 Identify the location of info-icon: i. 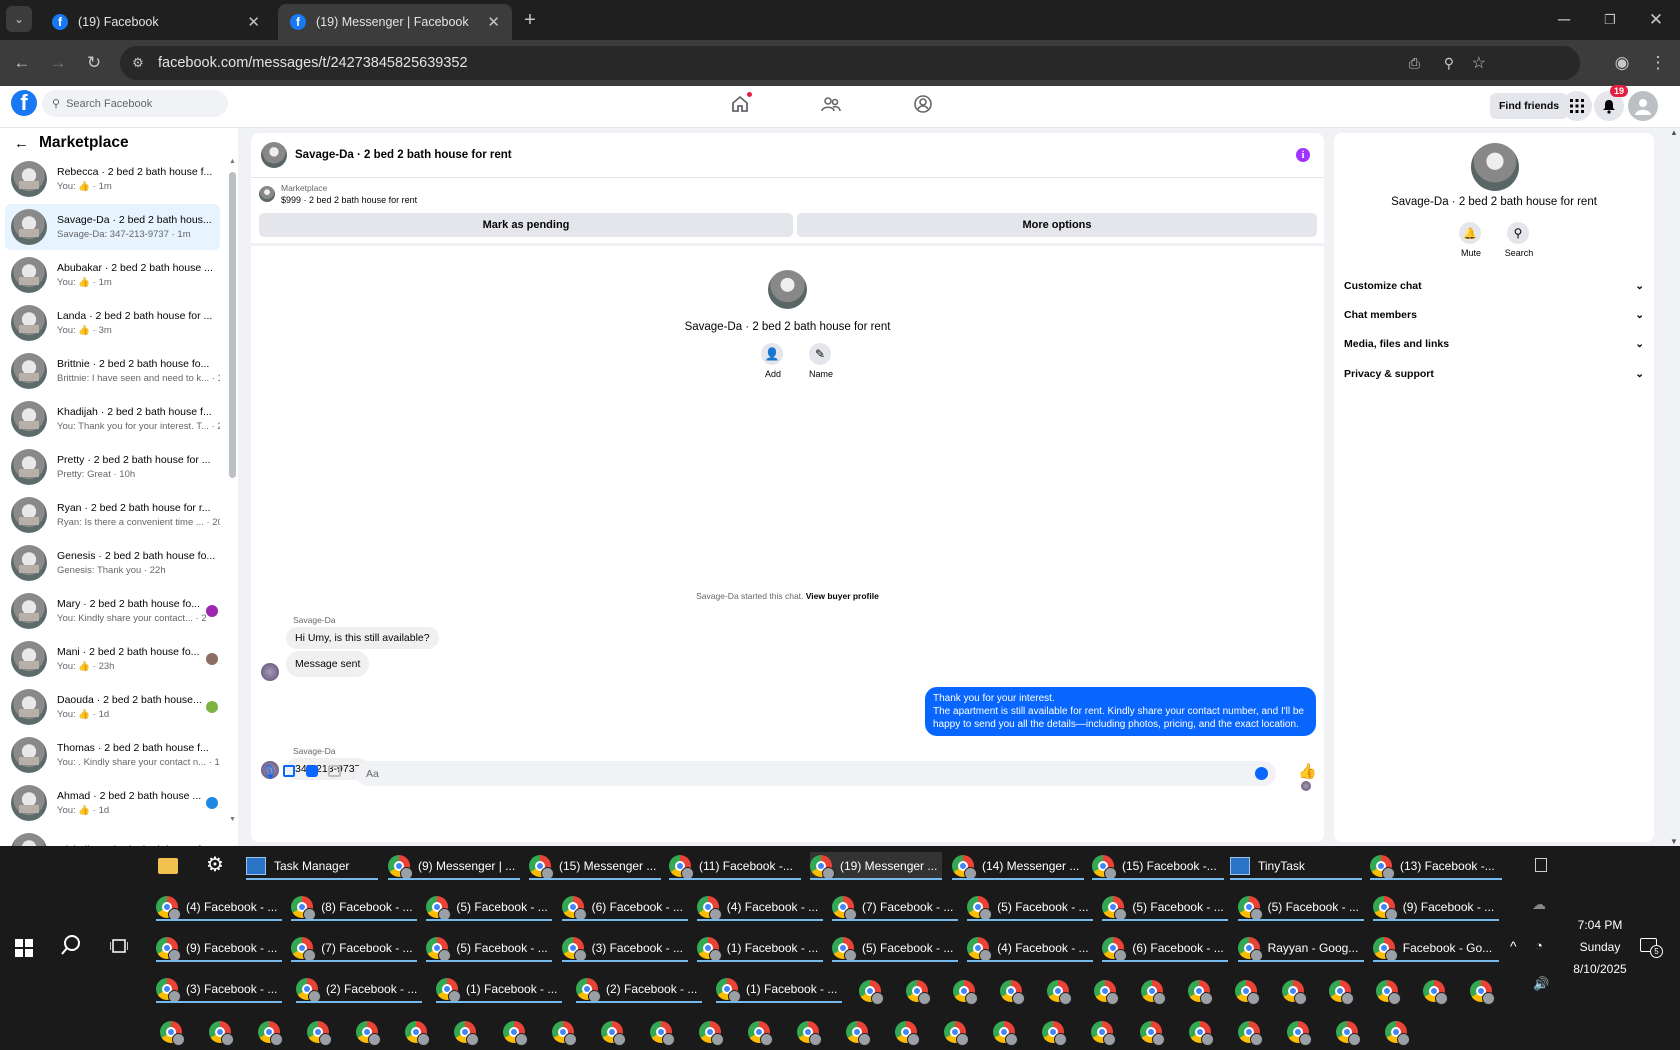
(1303, 155).